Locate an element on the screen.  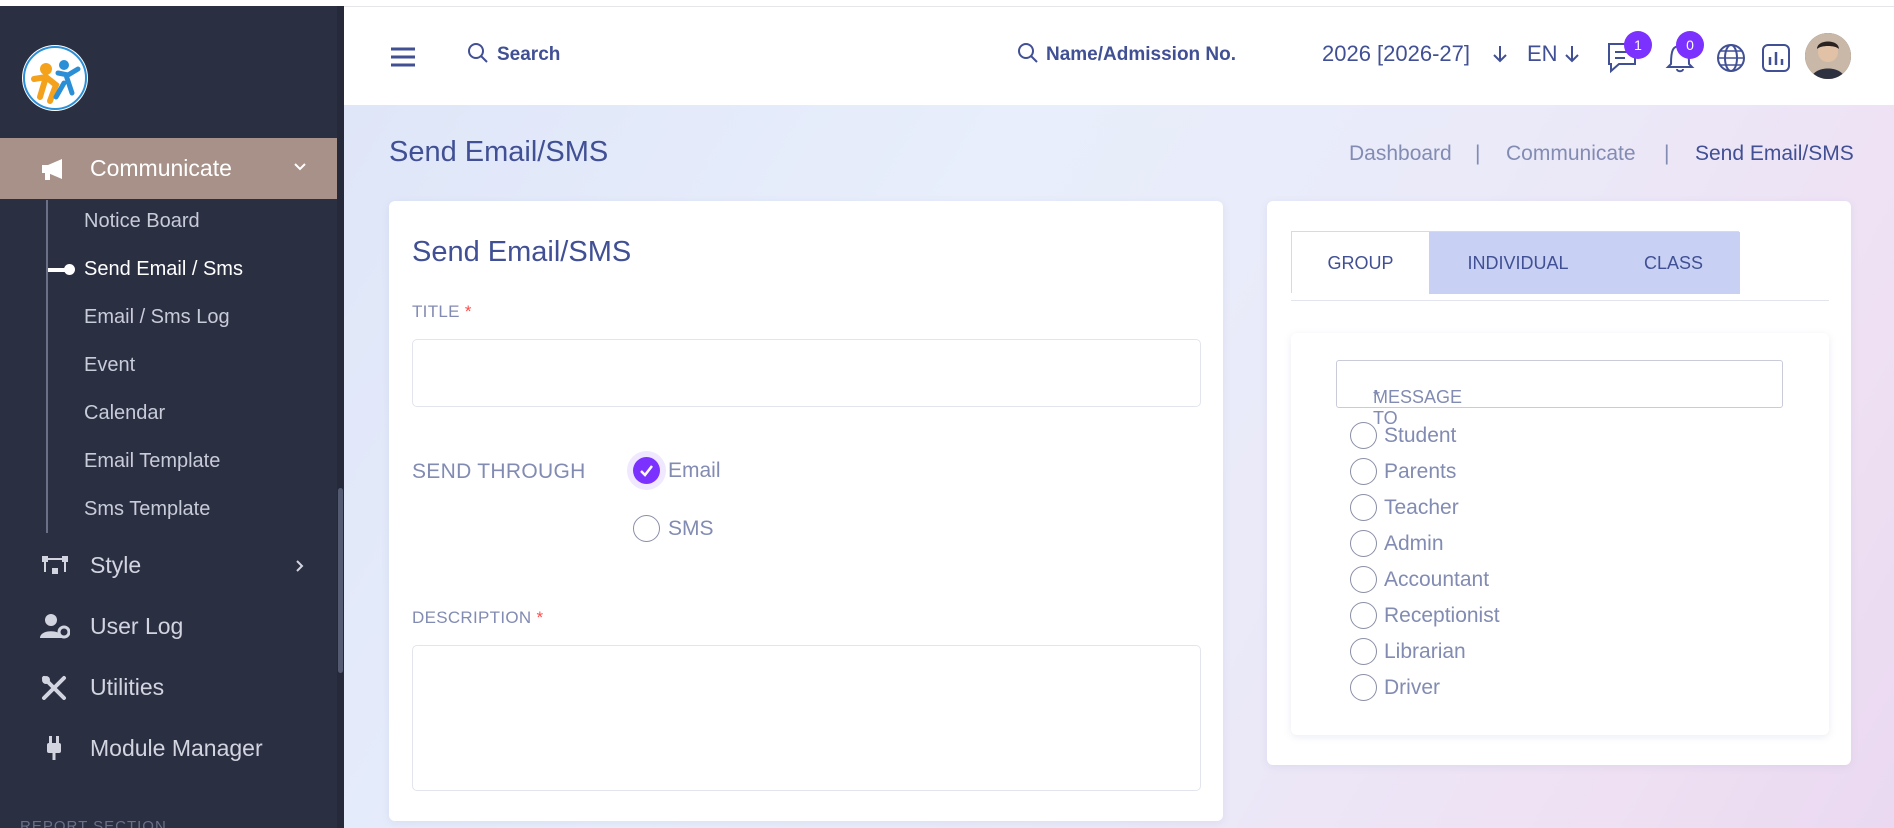
tab-group: GROUP is located at coordinates (1360, 263).